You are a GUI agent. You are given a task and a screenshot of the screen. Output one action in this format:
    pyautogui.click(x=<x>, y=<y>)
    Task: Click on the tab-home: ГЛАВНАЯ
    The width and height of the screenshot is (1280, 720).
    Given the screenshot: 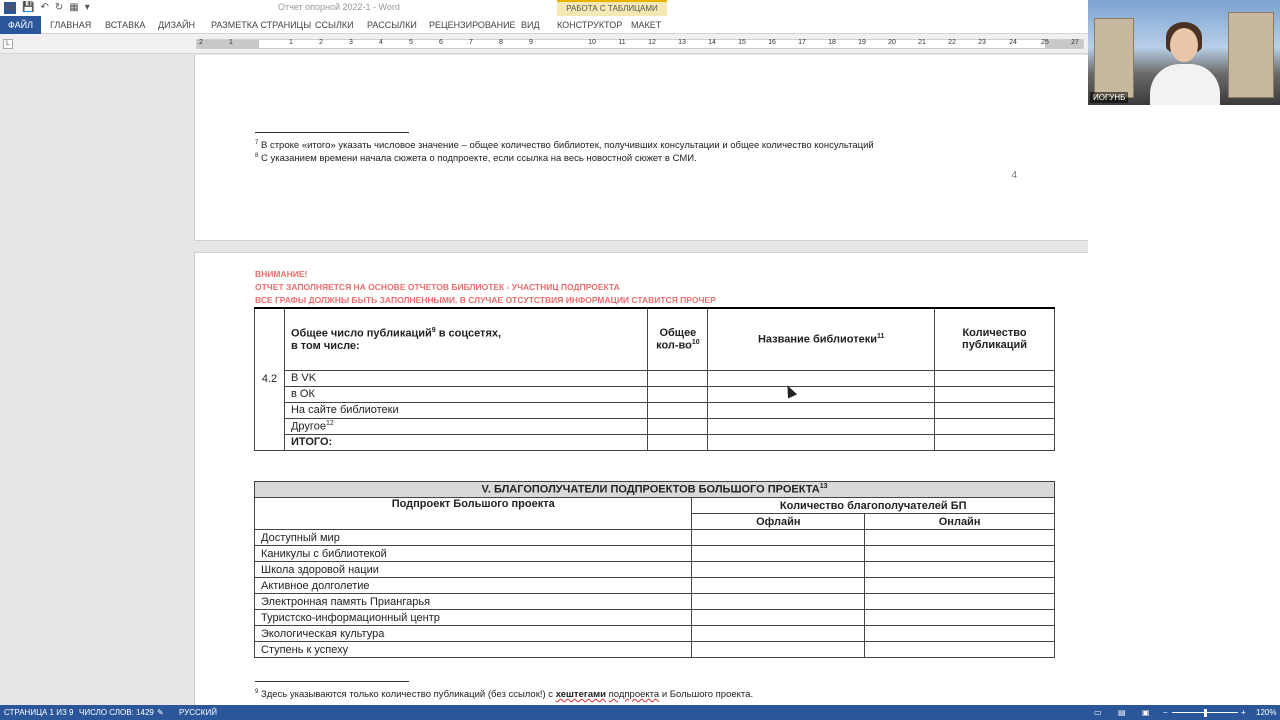 What is the action you would take?
    pyautogui.click(x=70, y=25)
    